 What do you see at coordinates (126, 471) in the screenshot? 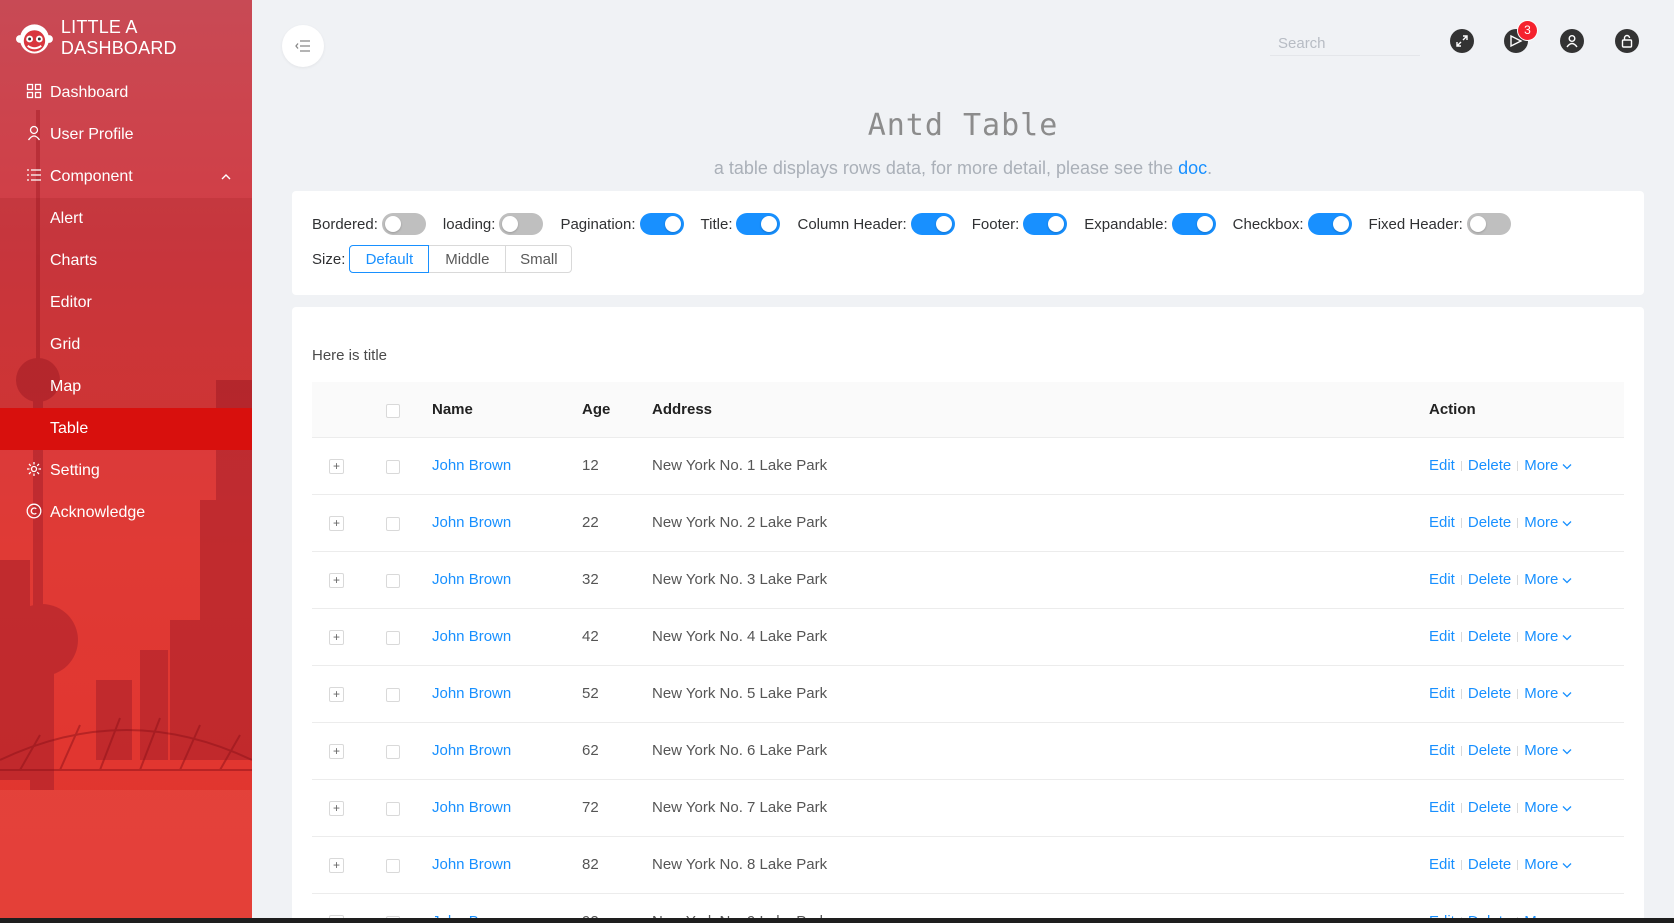
I see `sidebar-item-setting: Setting` at bounding box center [126, 471].